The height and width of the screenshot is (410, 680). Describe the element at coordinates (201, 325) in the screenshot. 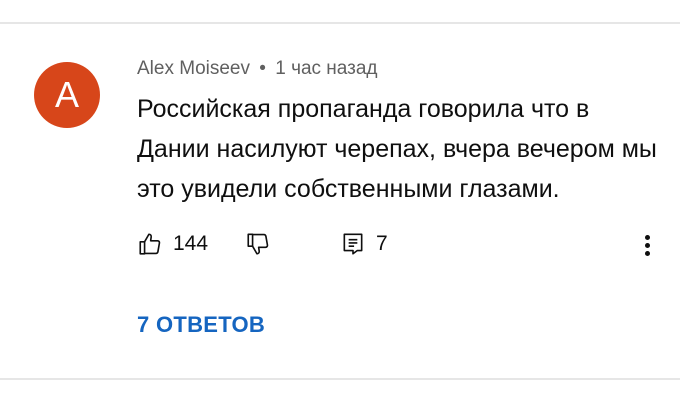

I see `view-replies-link: 7 ОТВЕТОВ` at that location.